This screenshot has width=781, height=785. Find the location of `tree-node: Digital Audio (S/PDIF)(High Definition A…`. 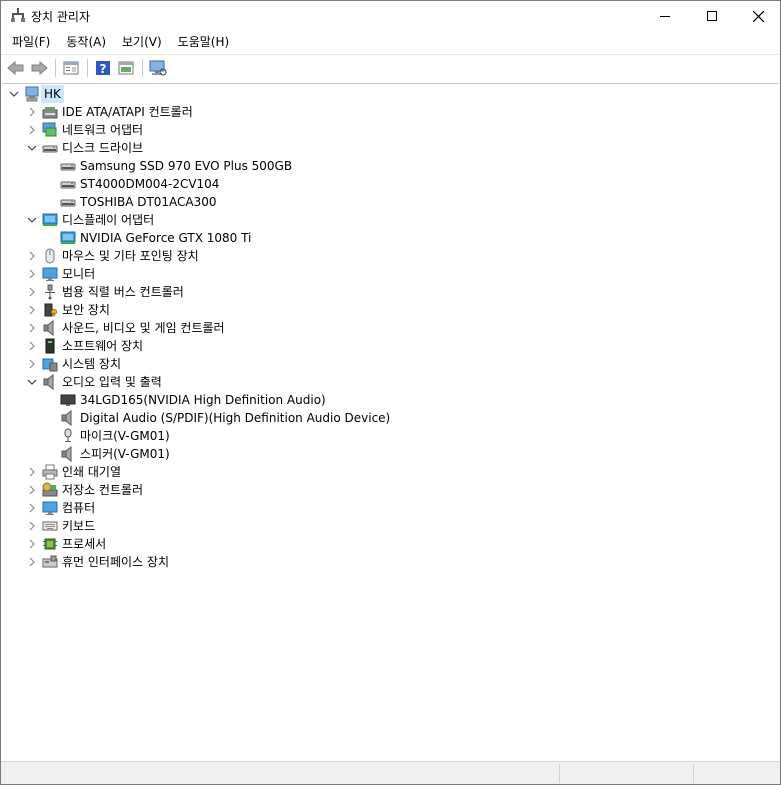

tree-node: Digital Audio (S/PDIF)(High Definition A… is located at coordinates (390, 418).